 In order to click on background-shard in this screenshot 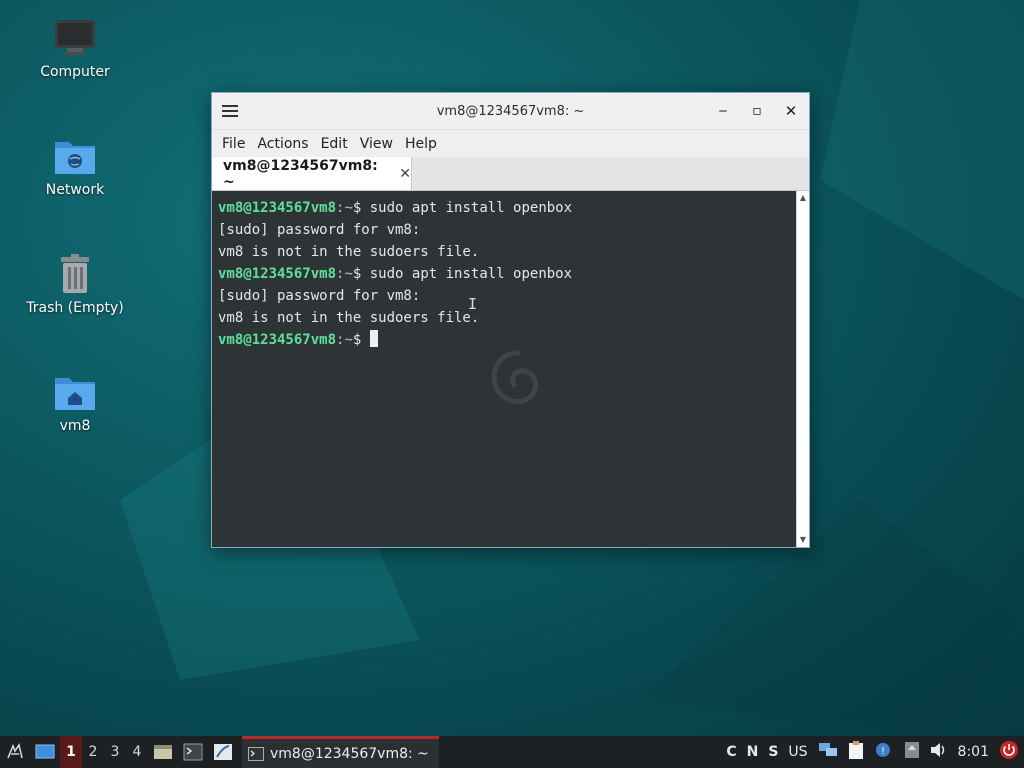, I will do `click(922, 150)`.